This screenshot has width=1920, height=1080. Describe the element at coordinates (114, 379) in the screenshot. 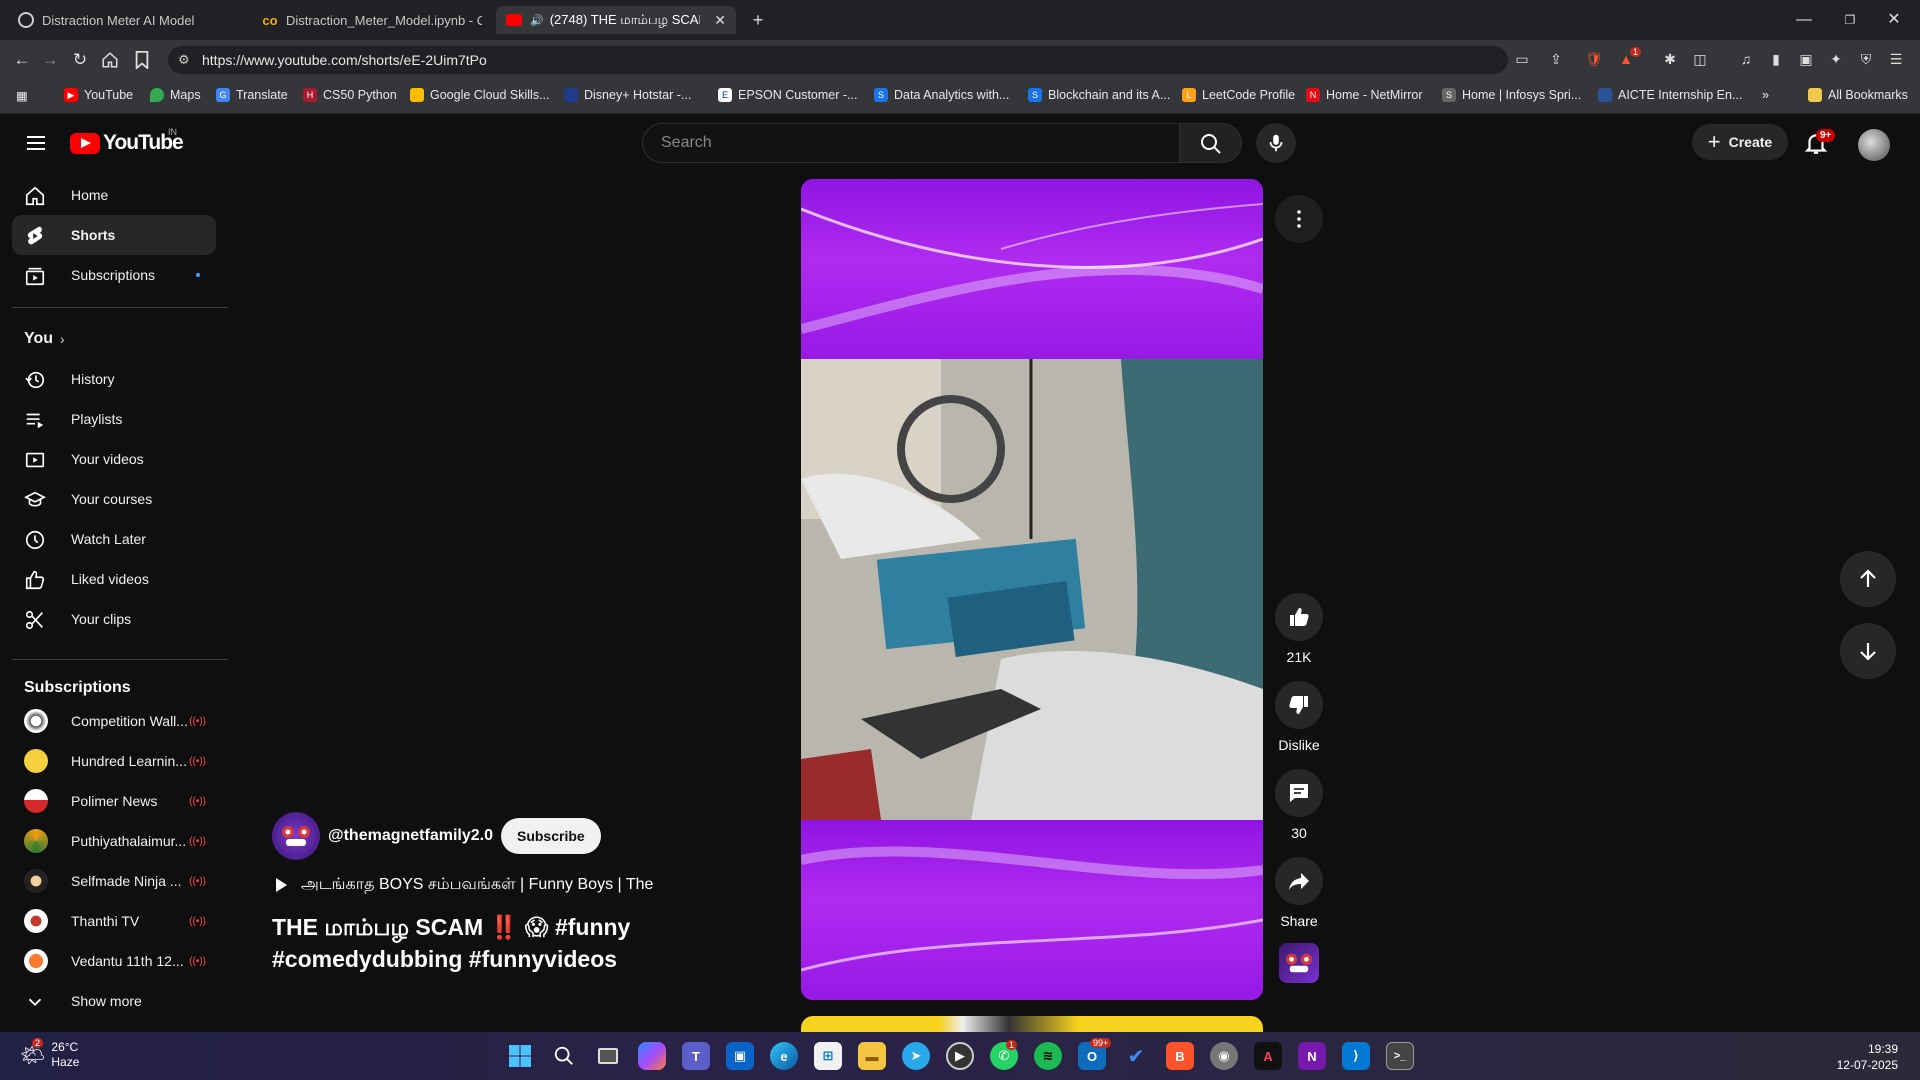

I see `sidebar-item-history: History` at that location.